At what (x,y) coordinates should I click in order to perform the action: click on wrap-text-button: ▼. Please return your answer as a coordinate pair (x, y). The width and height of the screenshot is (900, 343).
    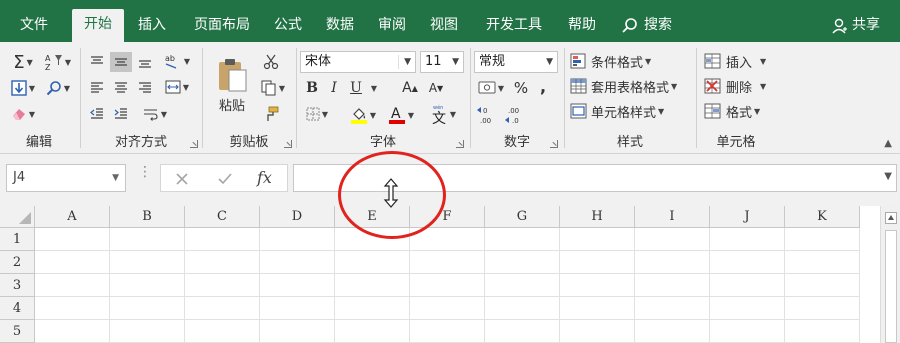
    Looking at the image, I should click on (155, 114).